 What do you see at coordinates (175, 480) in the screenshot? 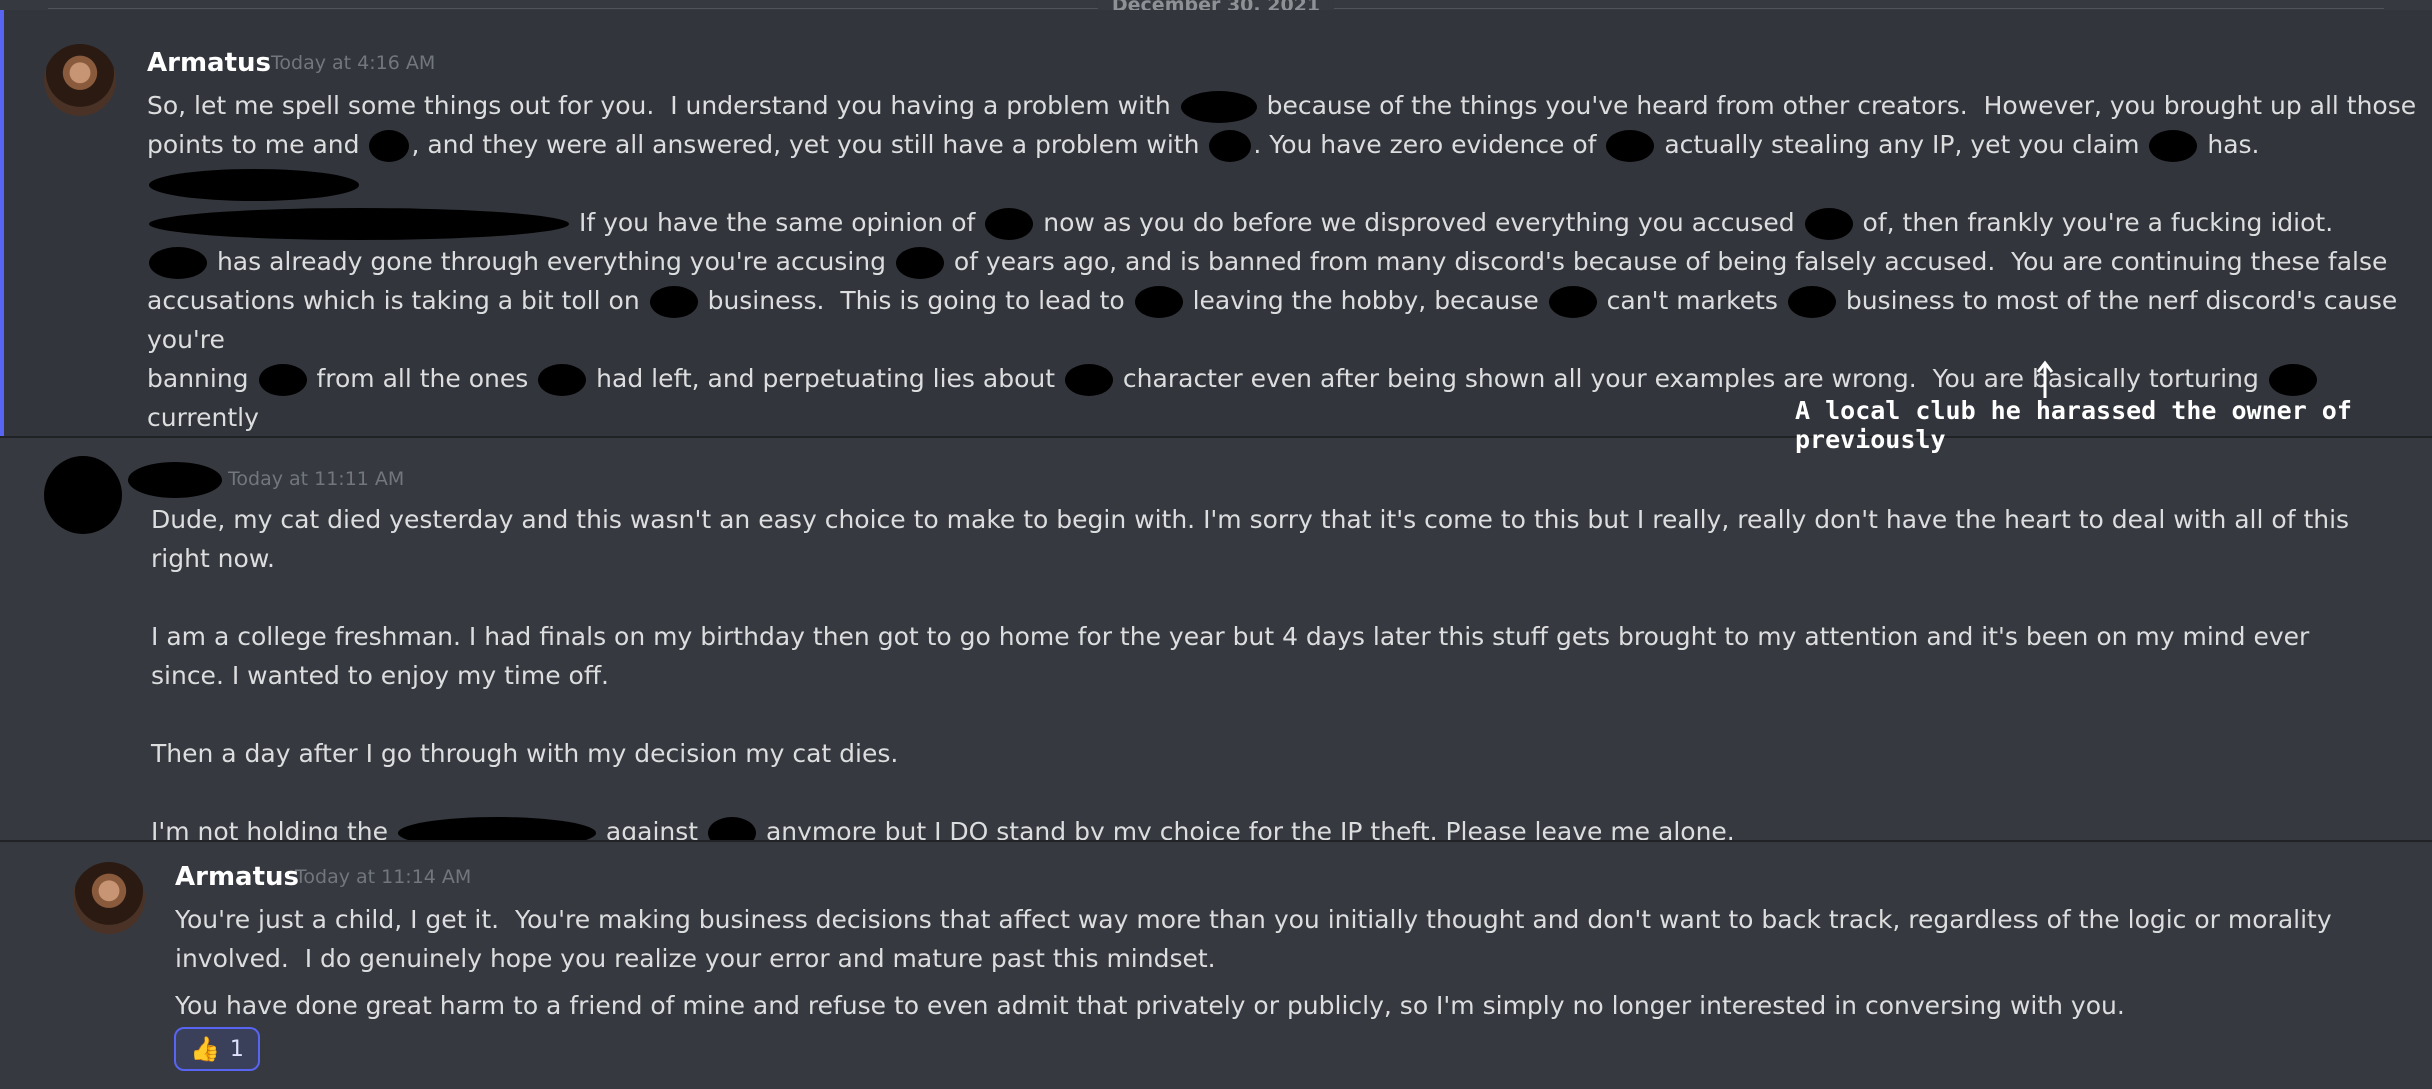
I see `username-redacted` at bounding box center [175, 480].